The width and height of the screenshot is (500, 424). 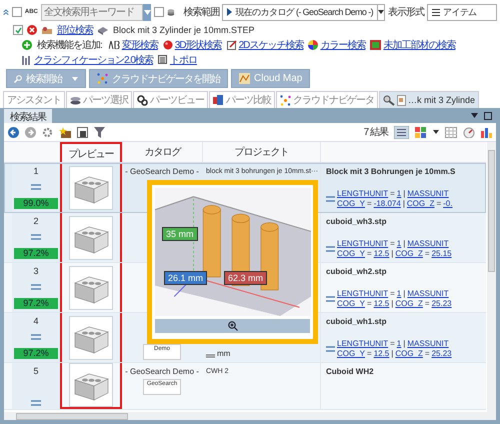 I want to click on part-title: Block mit 3 Bohrungen je 10mm.S, so click(x=391, y=171).